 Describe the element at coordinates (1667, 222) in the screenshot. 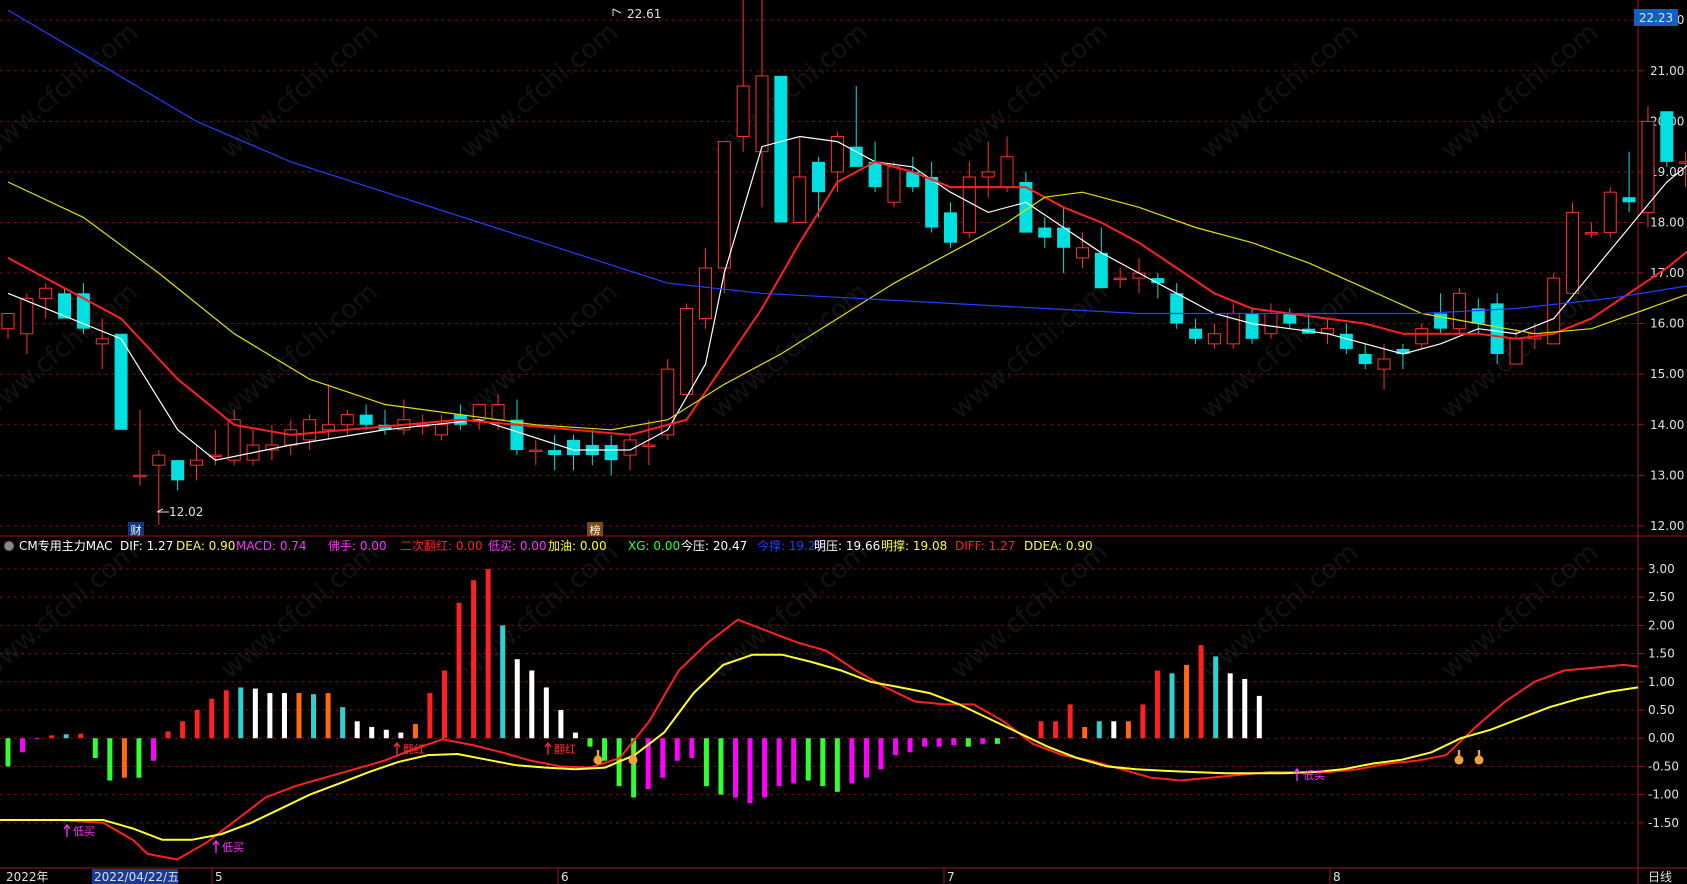

I see `price-tick-label: 18.00` at that location.